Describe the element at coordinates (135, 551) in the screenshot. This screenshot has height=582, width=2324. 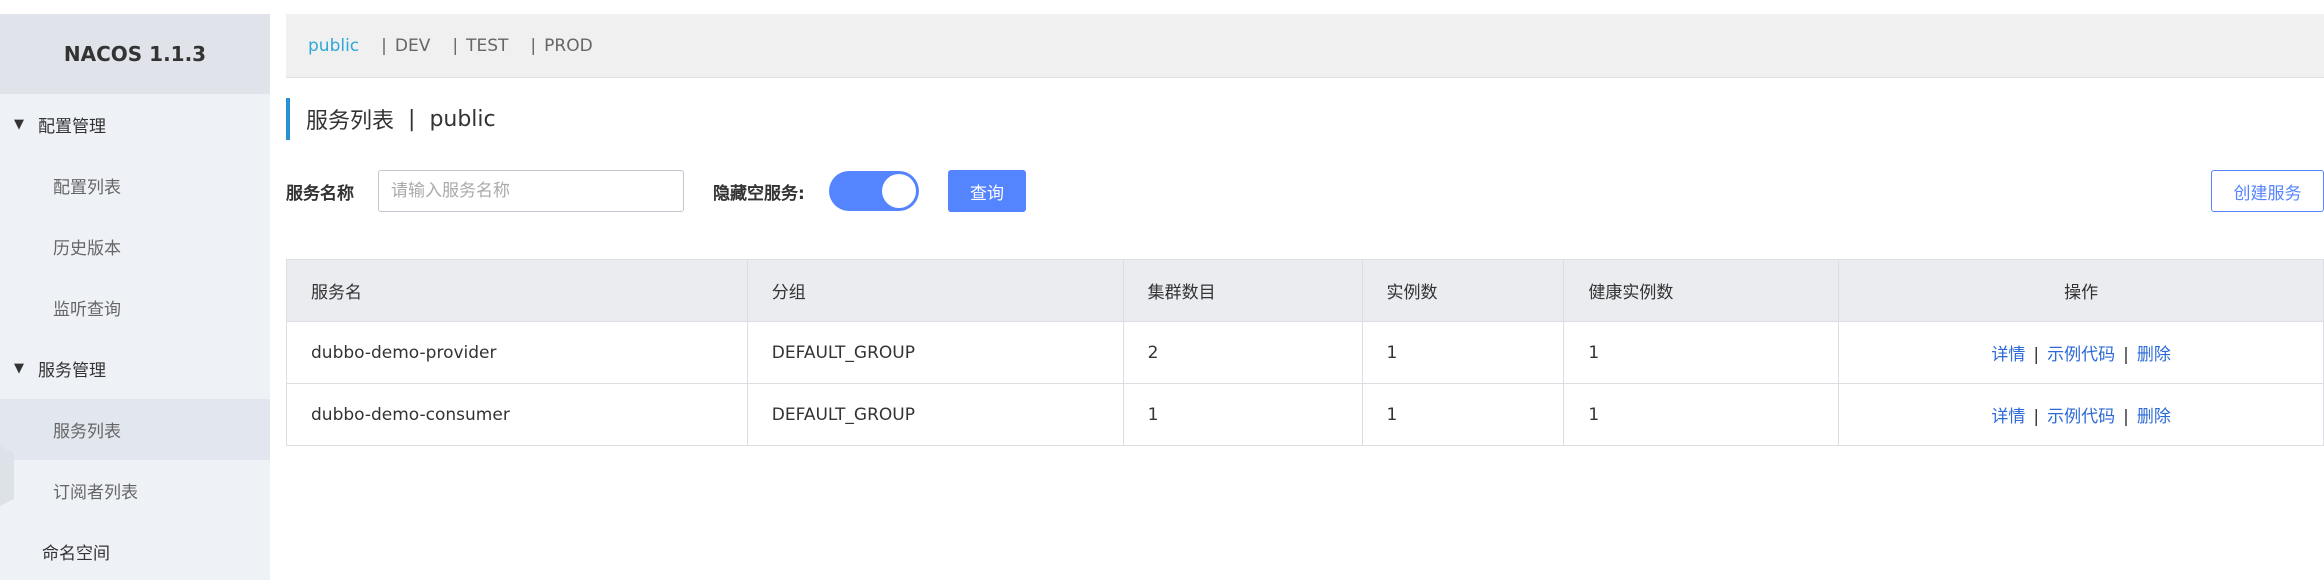
I see `menu-item-namespace: 命名空间` at that location.